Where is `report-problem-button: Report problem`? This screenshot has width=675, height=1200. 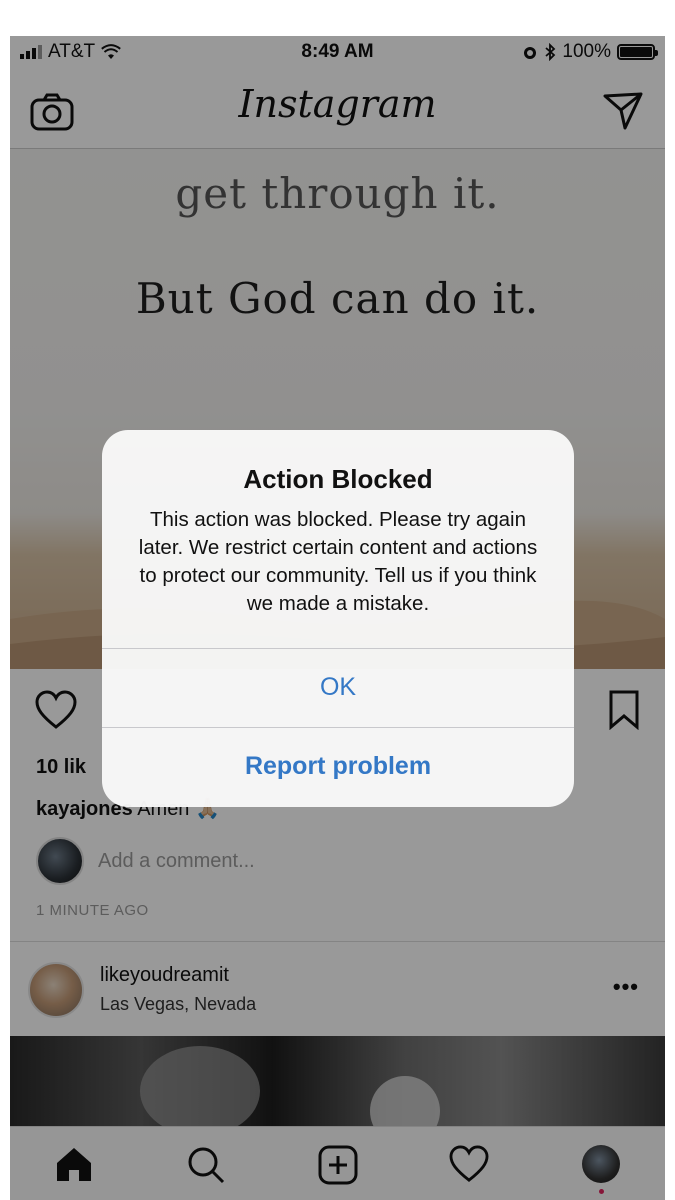 report-problem-button: Report problem is located at coordinates (338, 766).